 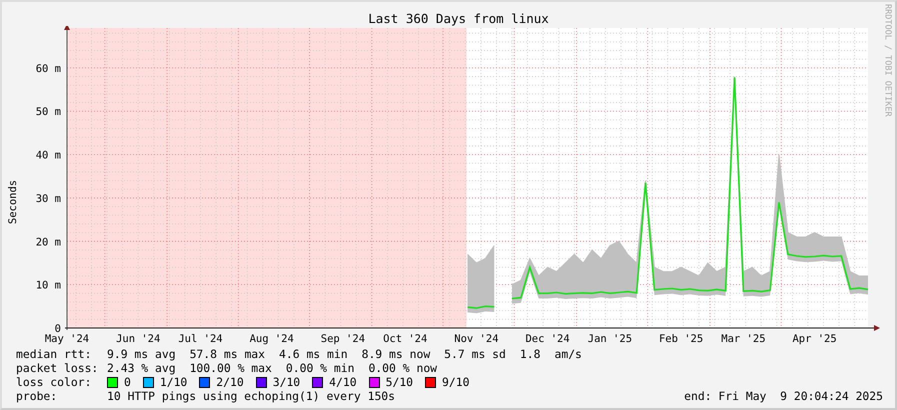 I want to click on legend-value: 5.7 ms sd, so click(x=475, y=354).